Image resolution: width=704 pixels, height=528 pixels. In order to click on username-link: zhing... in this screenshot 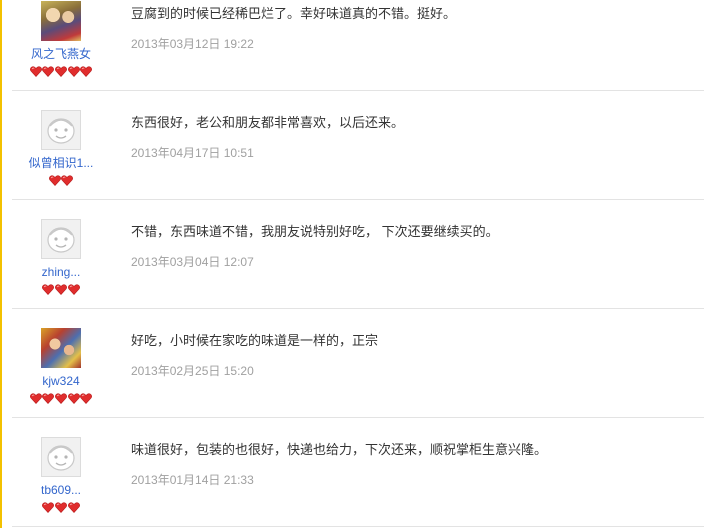, I will do `click(61, 272)`.